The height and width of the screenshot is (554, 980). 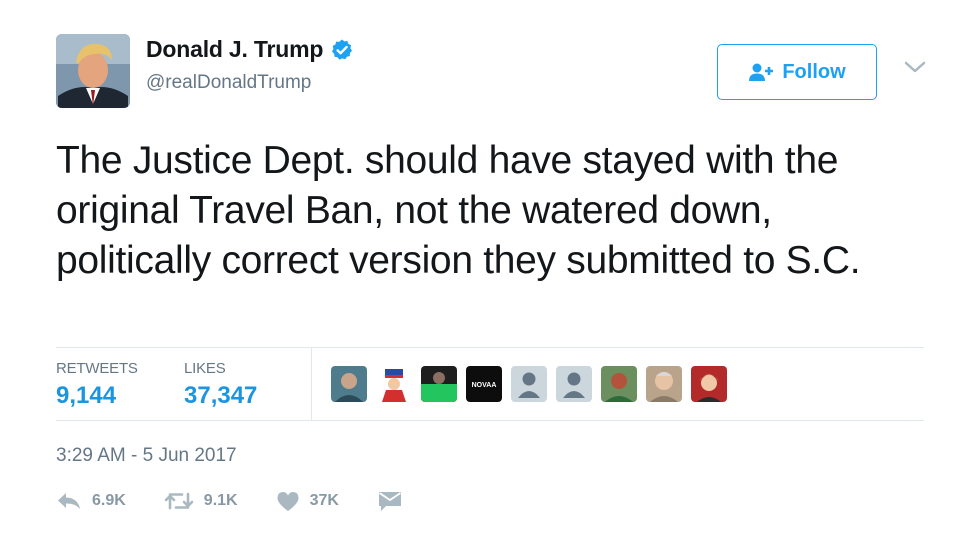 I want to click on reply-button: 6.9K, so click(x=91, y=501).